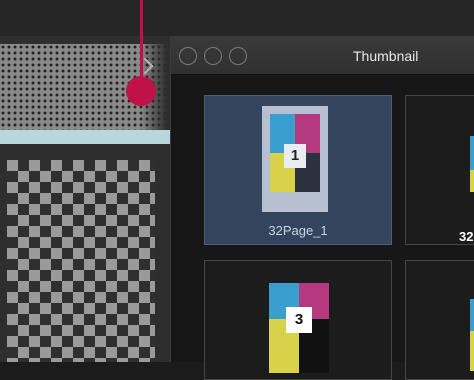  I want to click on minimize-window-button, so click(213, 56).